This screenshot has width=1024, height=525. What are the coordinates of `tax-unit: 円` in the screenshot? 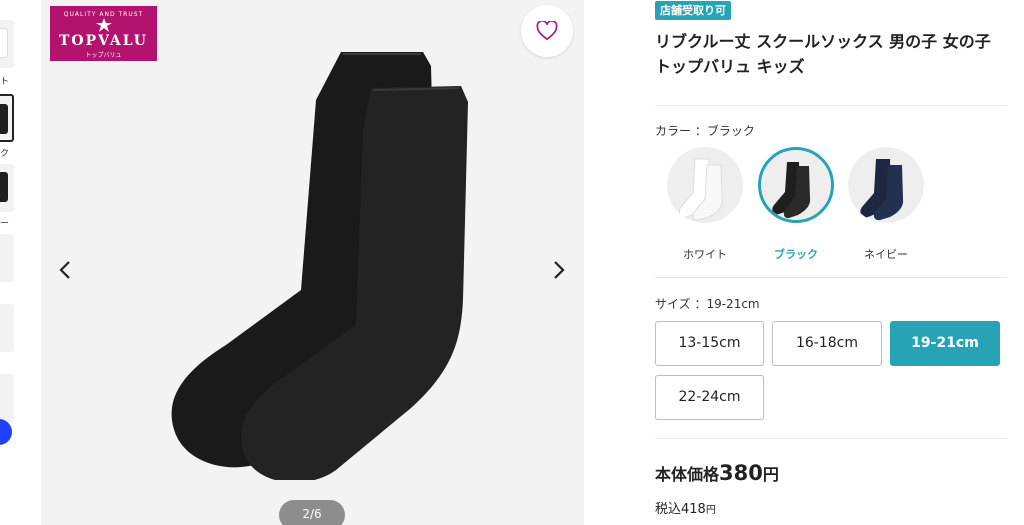 It's located at (710, 510).